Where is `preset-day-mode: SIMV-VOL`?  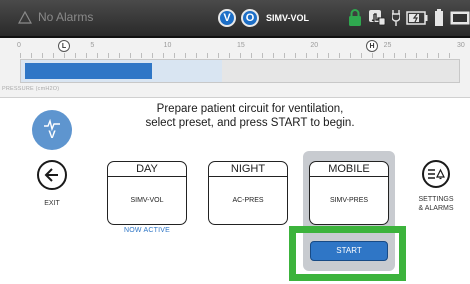
preset-day-mode: SIMV-VOL is located at coordinates (147, 200).